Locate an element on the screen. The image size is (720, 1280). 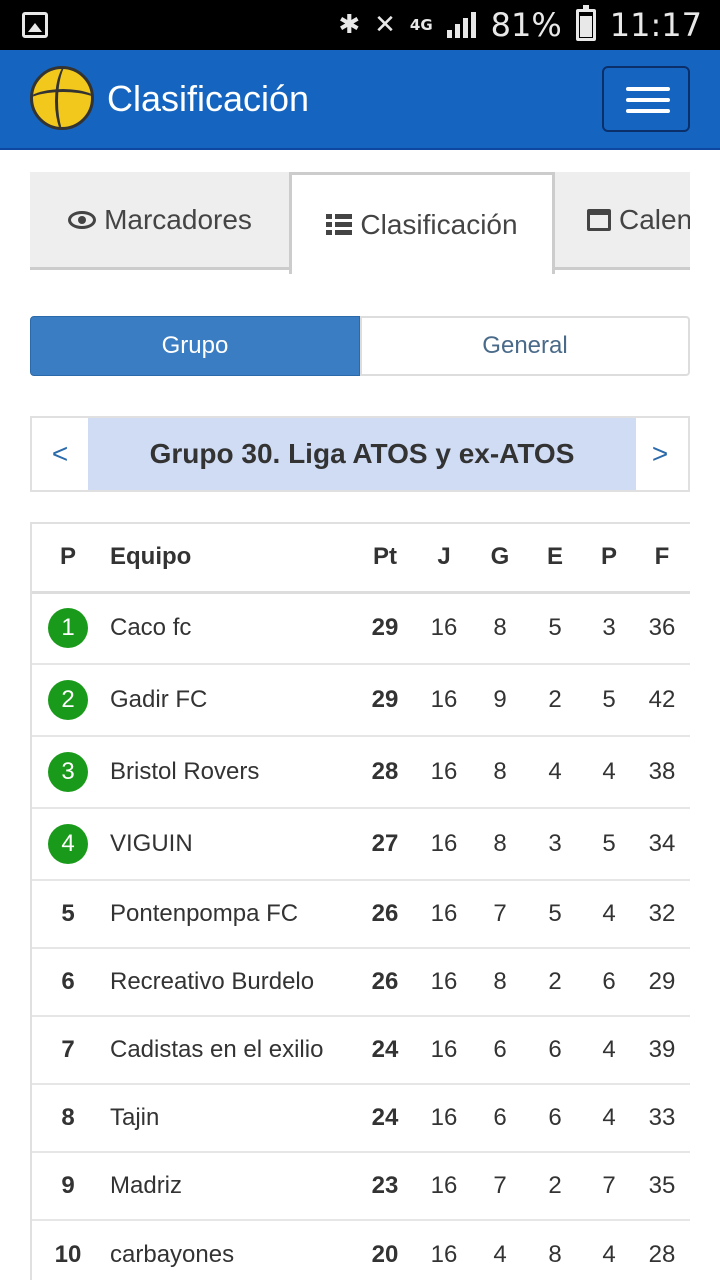
hamburger-menu-button is located at coordinates (646, 99).